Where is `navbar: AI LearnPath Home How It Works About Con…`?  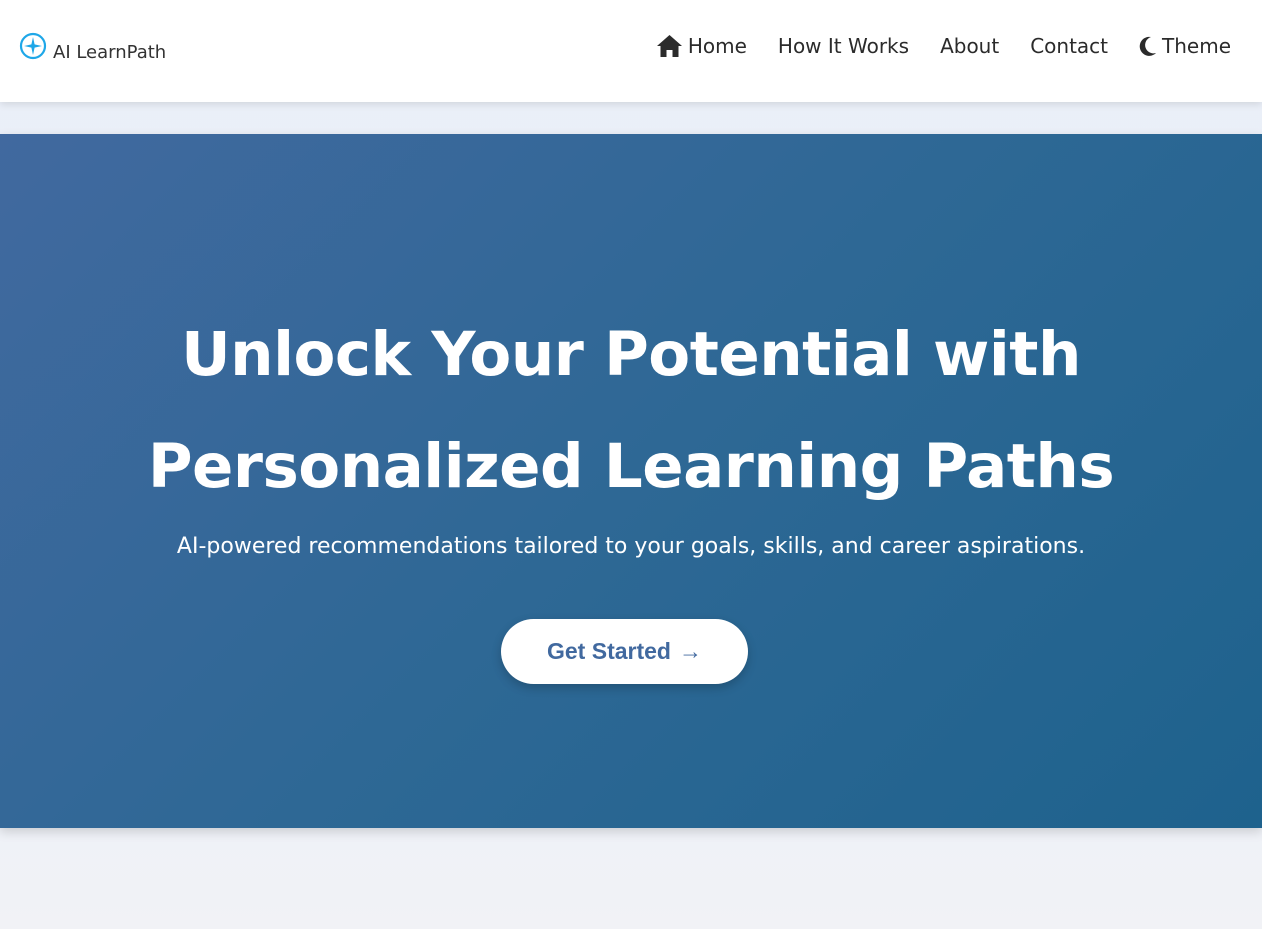
navbar: AI LearnPath Home How It Works About Con… is located at coordinates (631, 51).